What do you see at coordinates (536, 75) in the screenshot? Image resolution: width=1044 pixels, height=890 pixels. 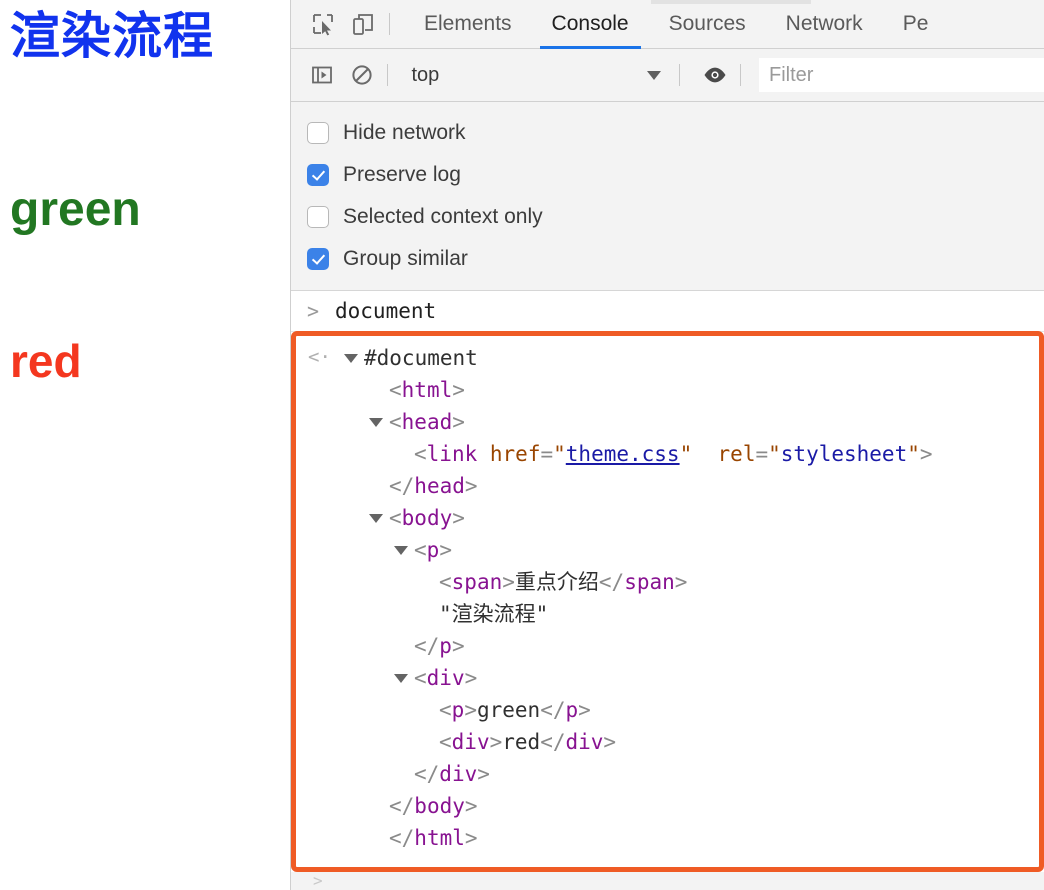 I see `execution-context-select: top` at bounding box center [536, 75].